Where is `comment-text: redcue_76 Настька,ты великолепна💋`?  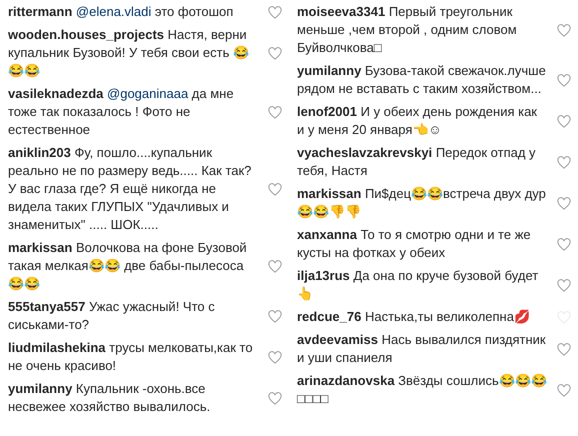 comment-text: redcue_76 Настька,ты великолепна💋 is located at coordinates (414, 317).